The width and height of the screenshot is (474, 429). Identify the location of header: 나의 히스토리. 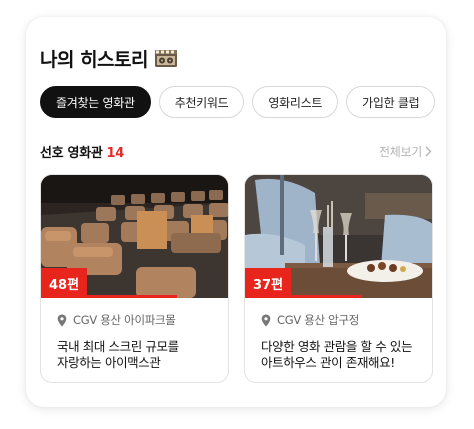
(109, 58).